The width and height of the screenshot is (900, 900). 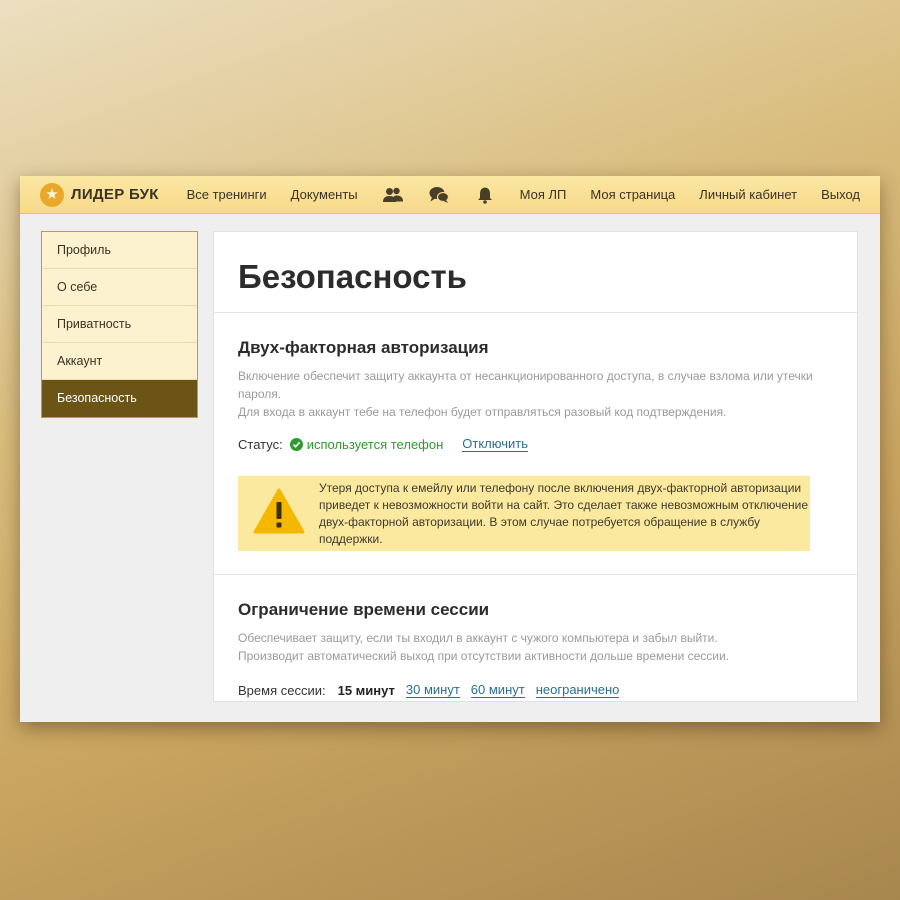 I want to click on check-circle-icon, so click(x=296, y=444).